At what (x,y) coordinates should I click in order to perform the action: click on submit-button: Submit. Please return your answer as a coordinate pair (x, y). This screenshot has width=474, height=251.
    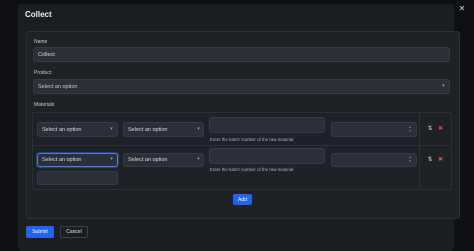
    Looking at the image, I should click on (40, 232).